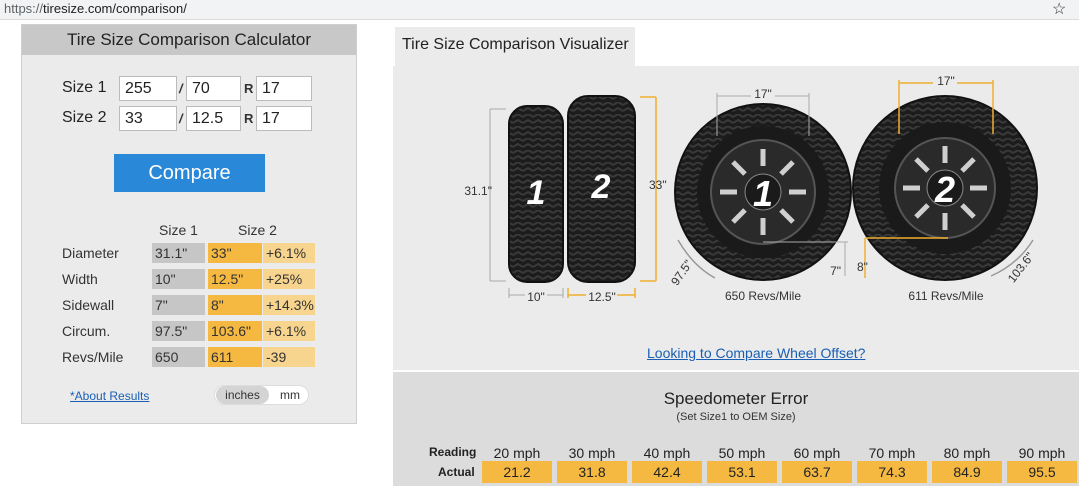 This screenshot has width=1079, height=486. I want to click on about-results-link: *About Results, so click(109, 396).